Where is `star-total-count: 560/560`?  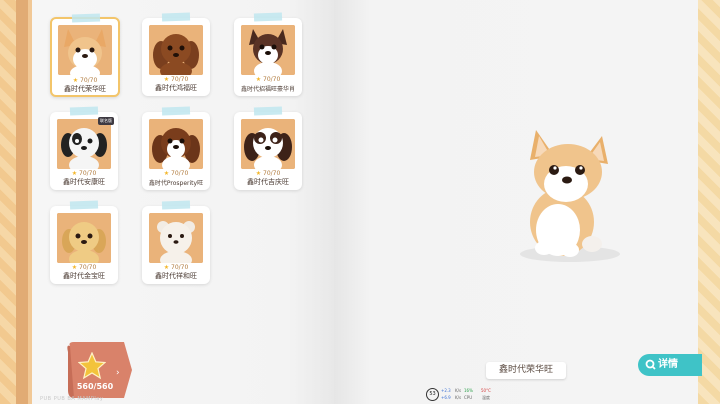
star-total-count: 560/560 is located at coordinates (95, 386).